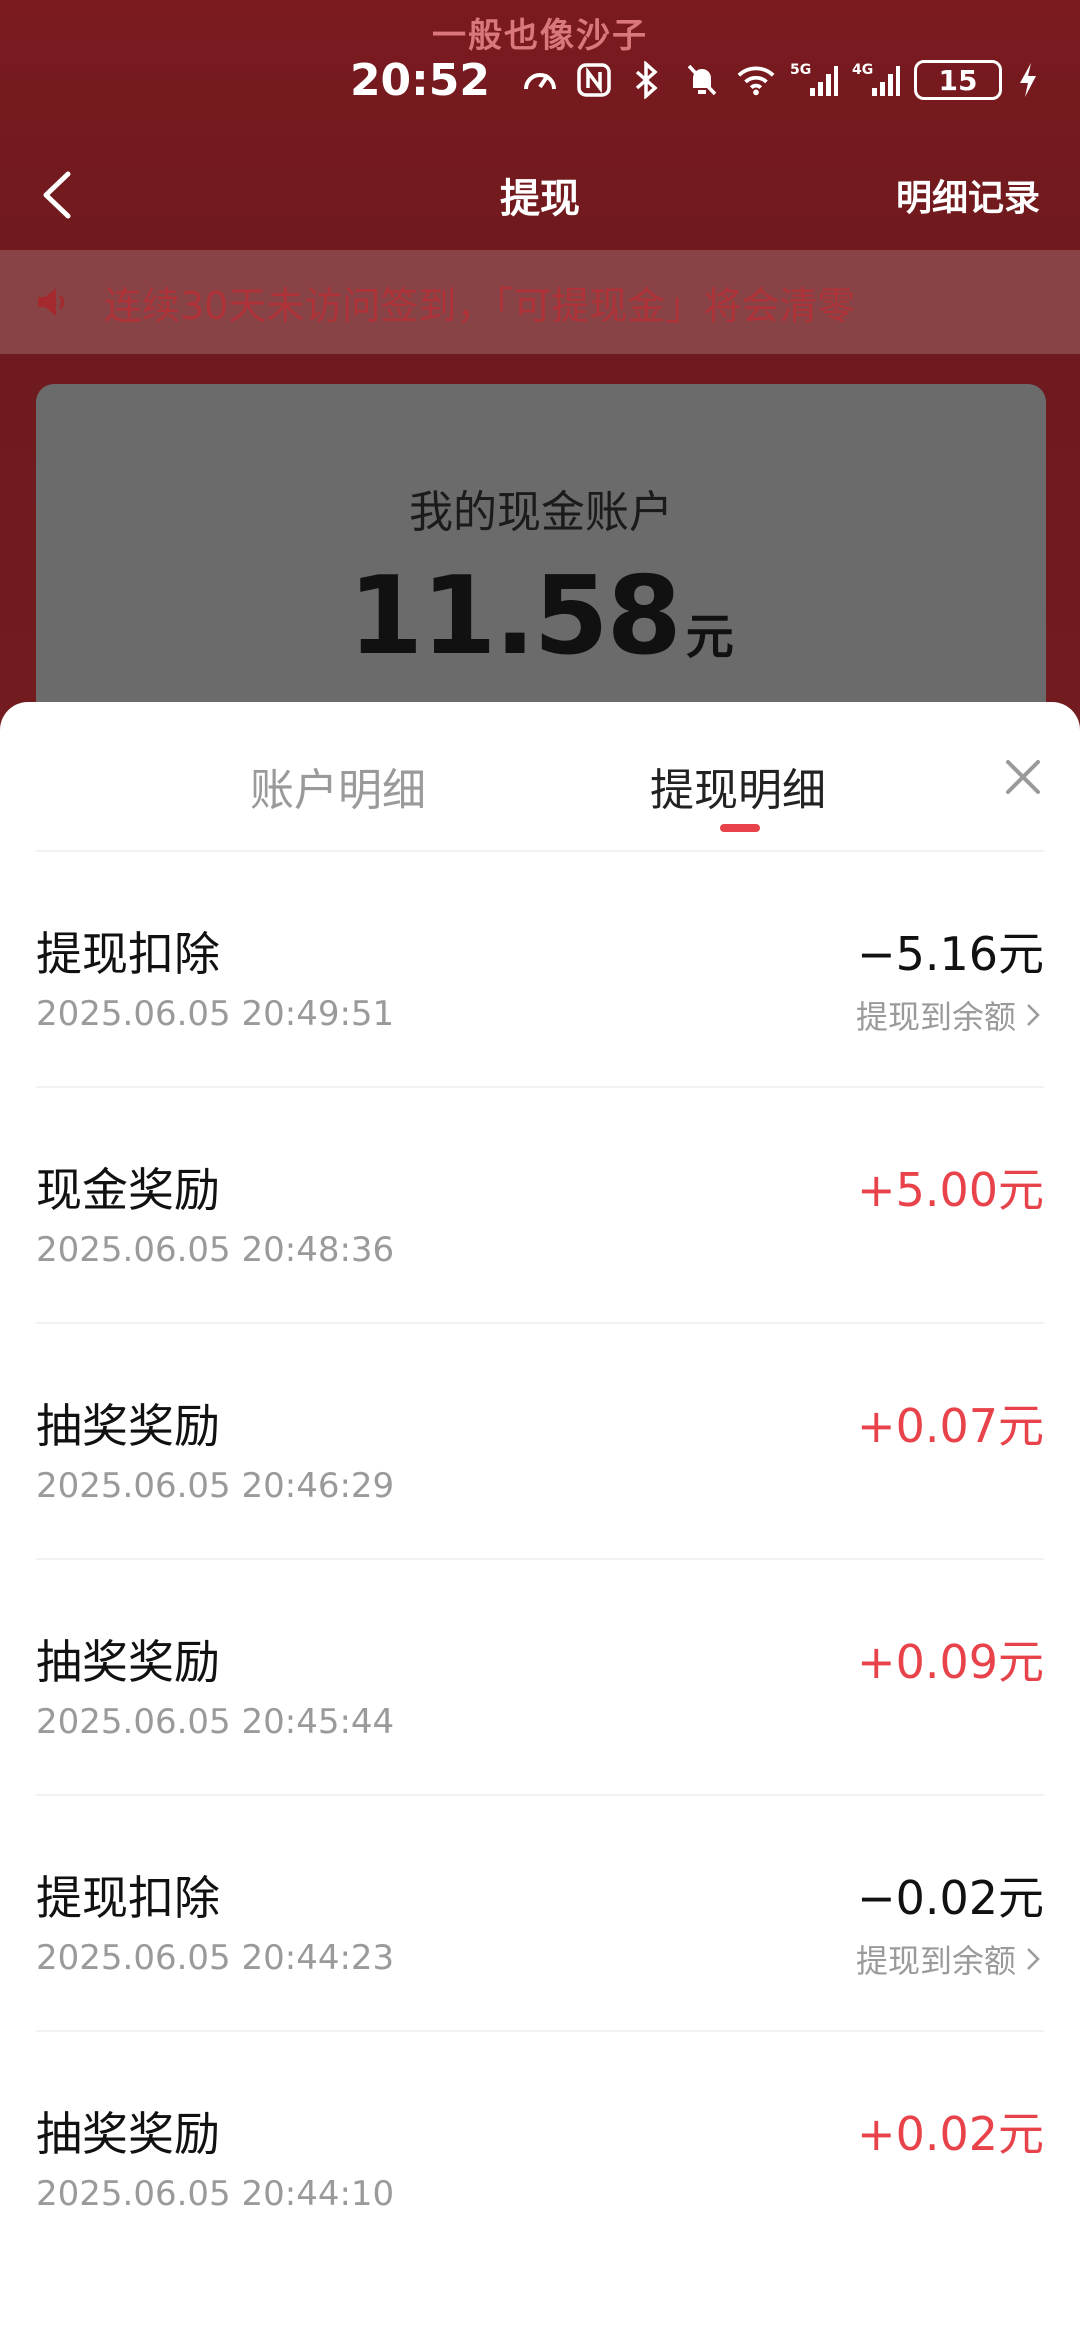  I want to click on record-amount: +0.09元, so click(950, 1662).